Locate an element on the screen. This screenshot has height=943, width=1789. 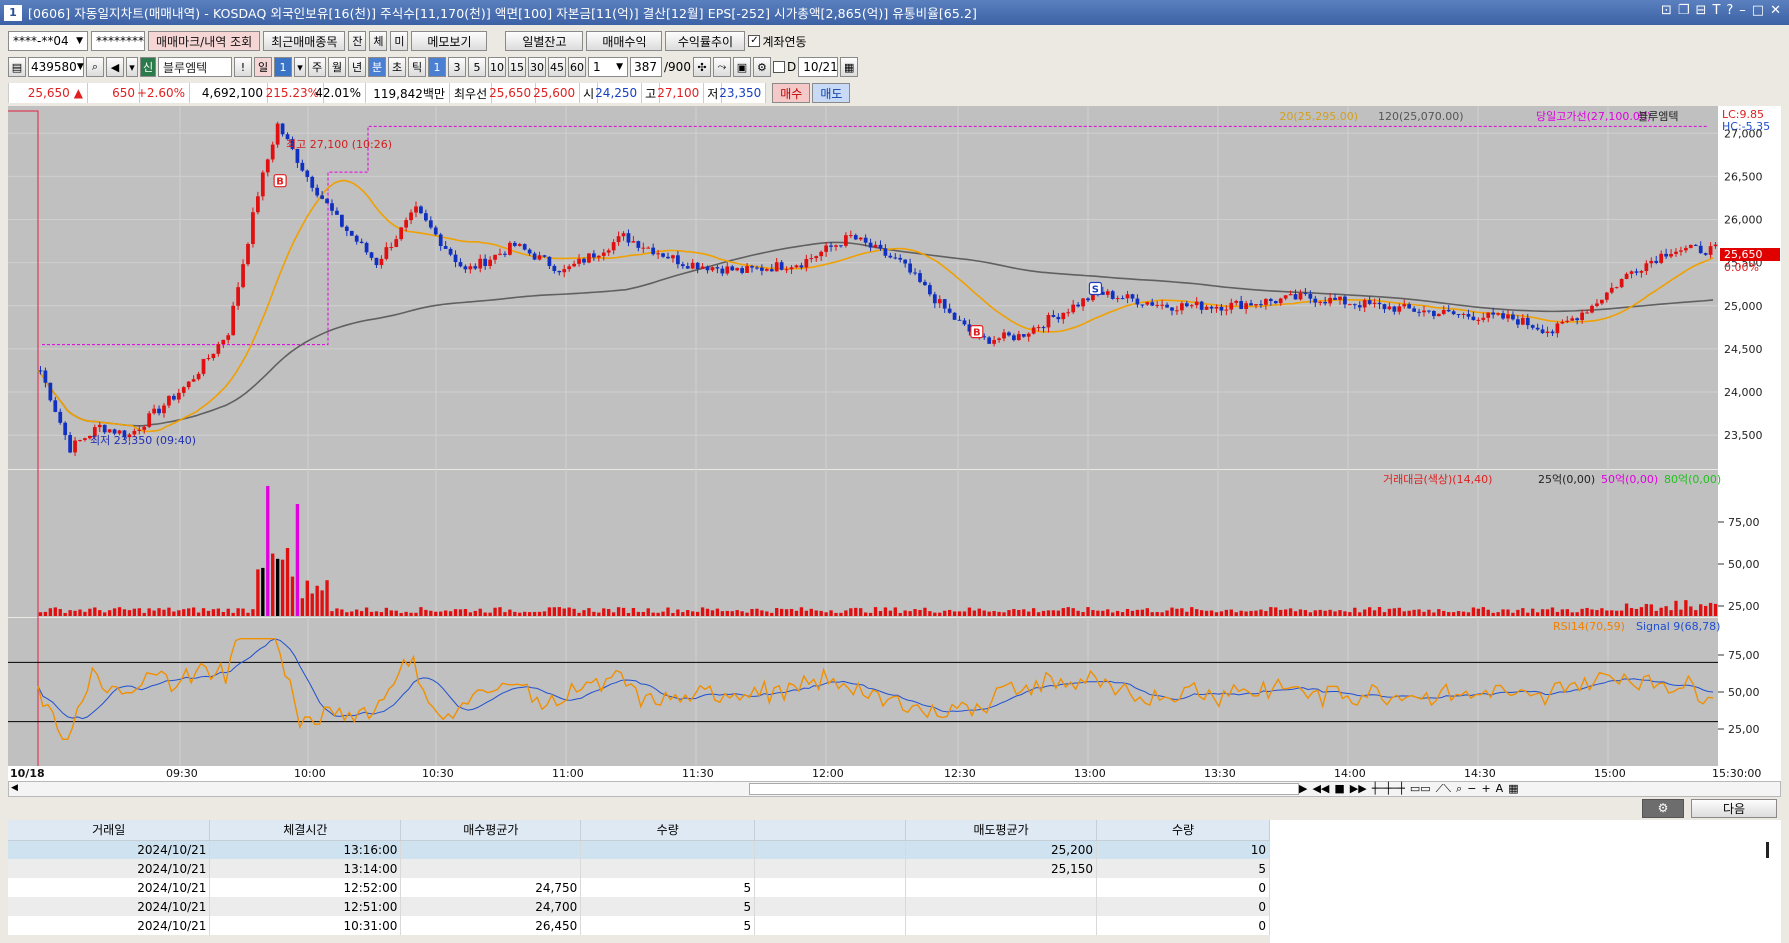
font-icon: T is located at coordinates (1716, 10).